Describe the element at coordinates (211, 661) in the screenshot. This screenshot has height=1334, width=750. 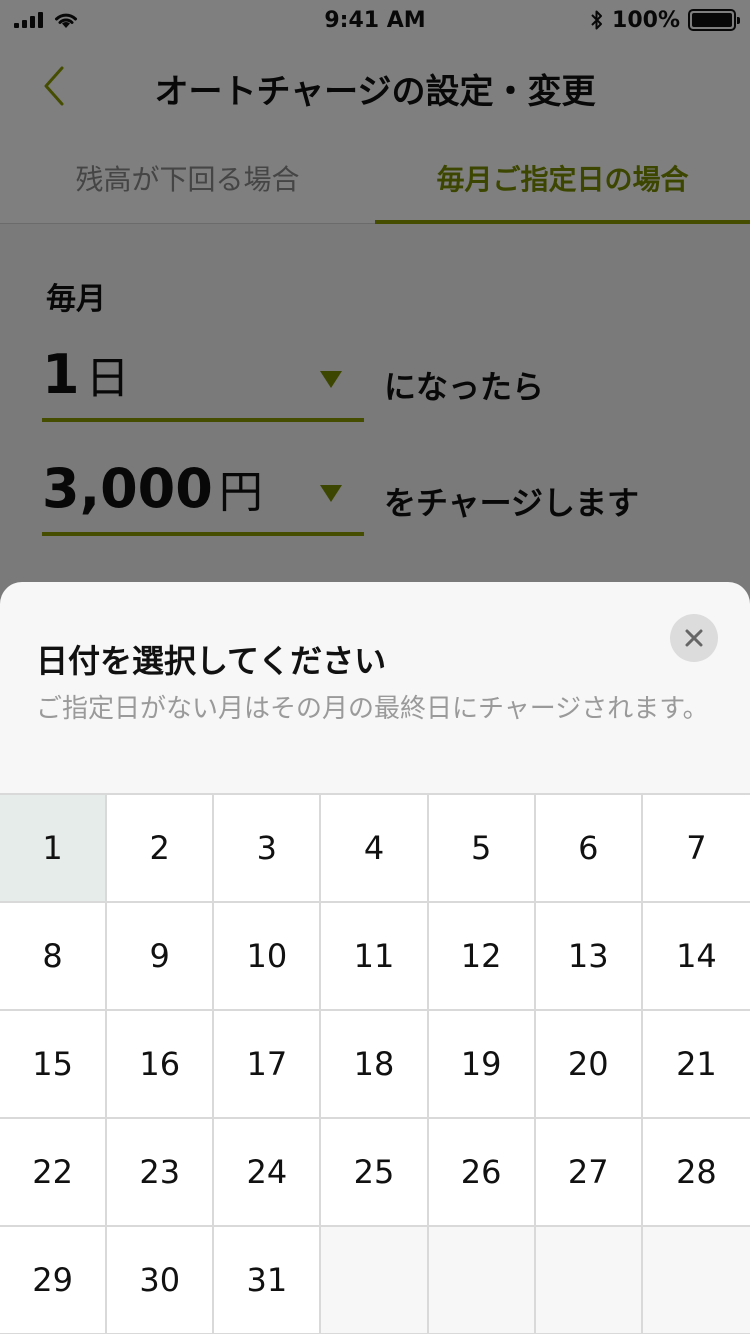
I see `sheet-title: 日付を選択してください` at that location.